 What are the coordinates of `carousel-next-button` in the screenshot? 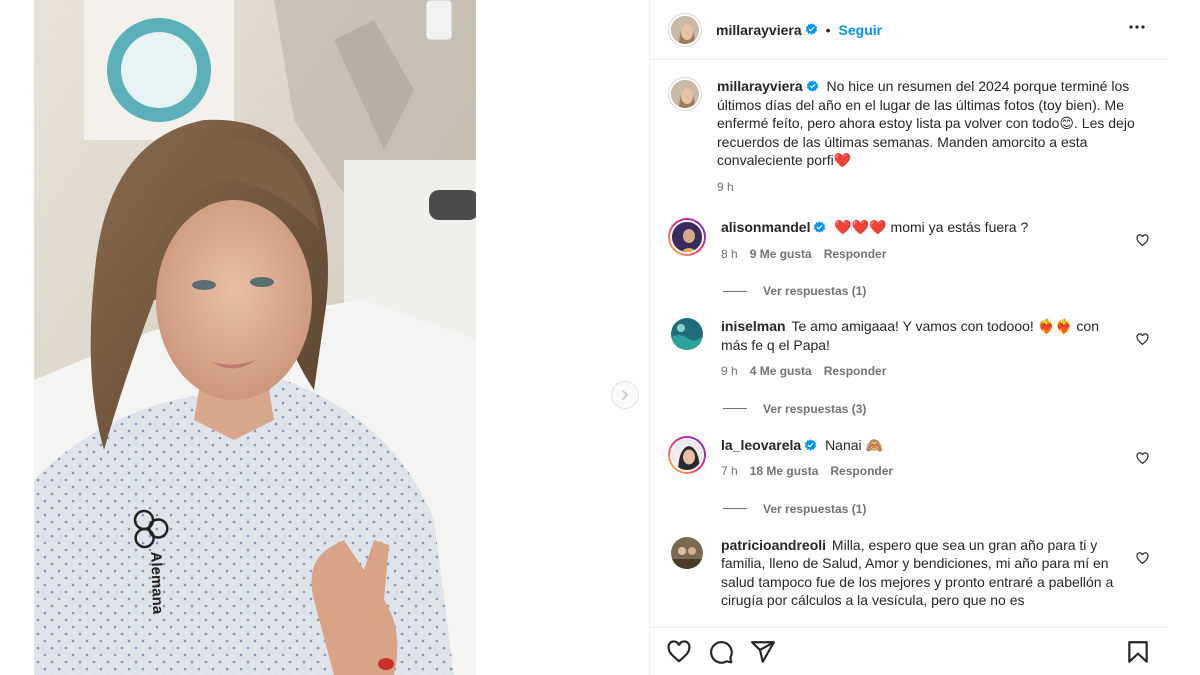 It's located at (625, 395).